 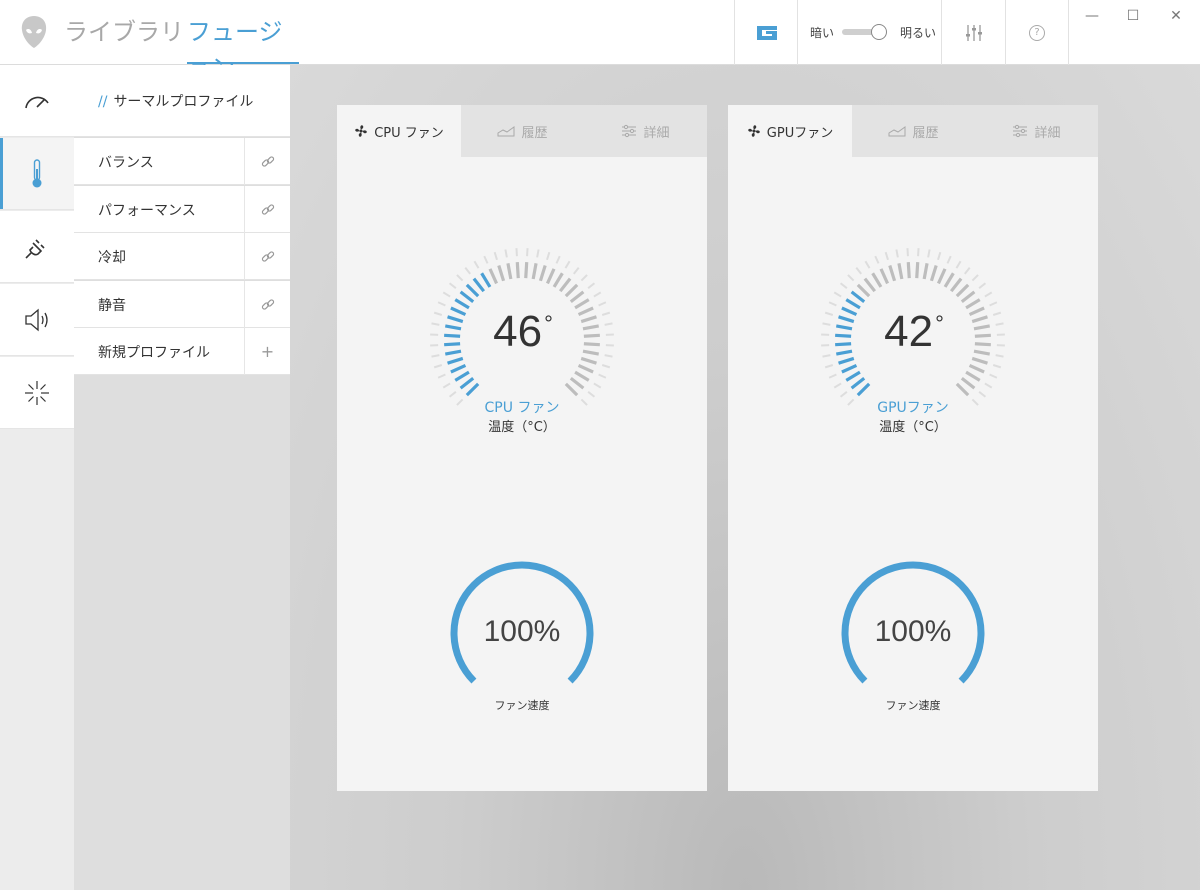 I want to click on tab-cpu-fan: CPU ファン, so click(x=399, y=131).